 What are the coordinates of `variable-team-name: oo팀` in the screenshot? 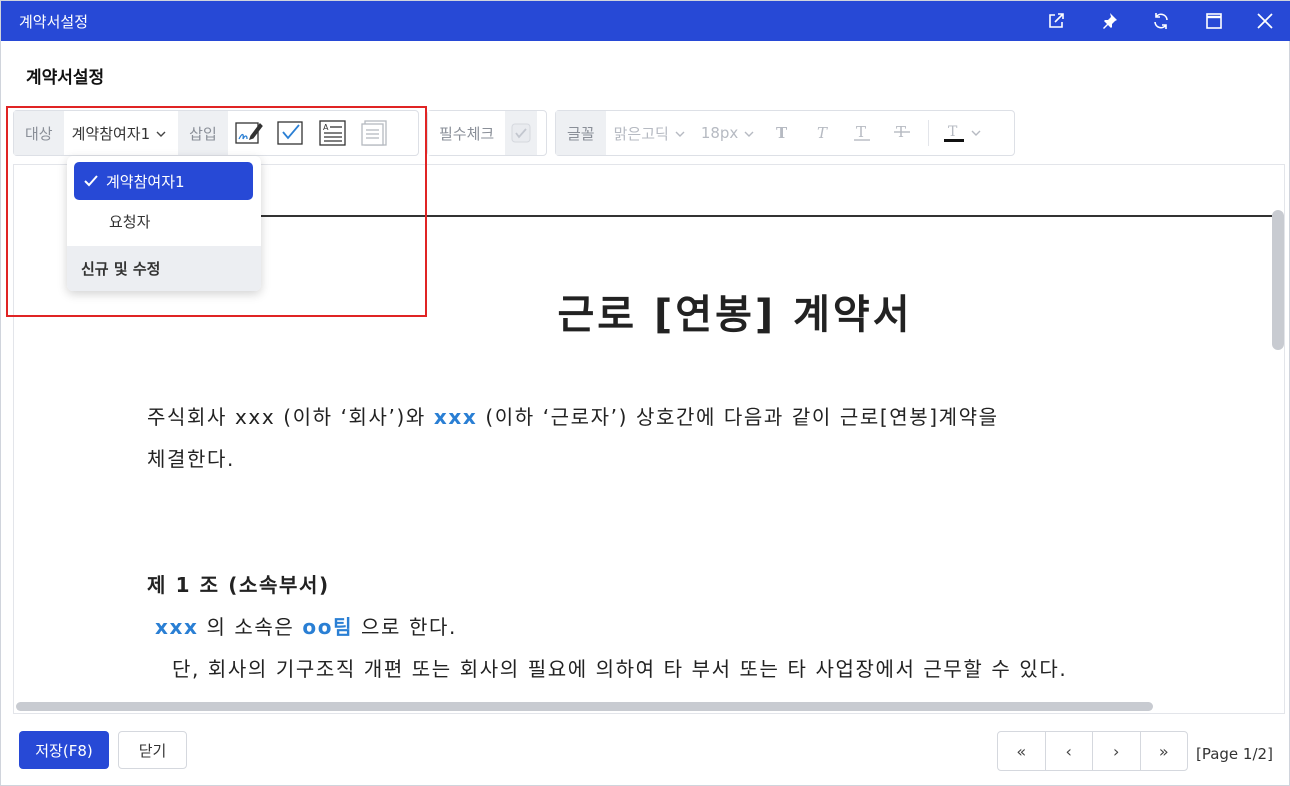 It's located at (327, 627).